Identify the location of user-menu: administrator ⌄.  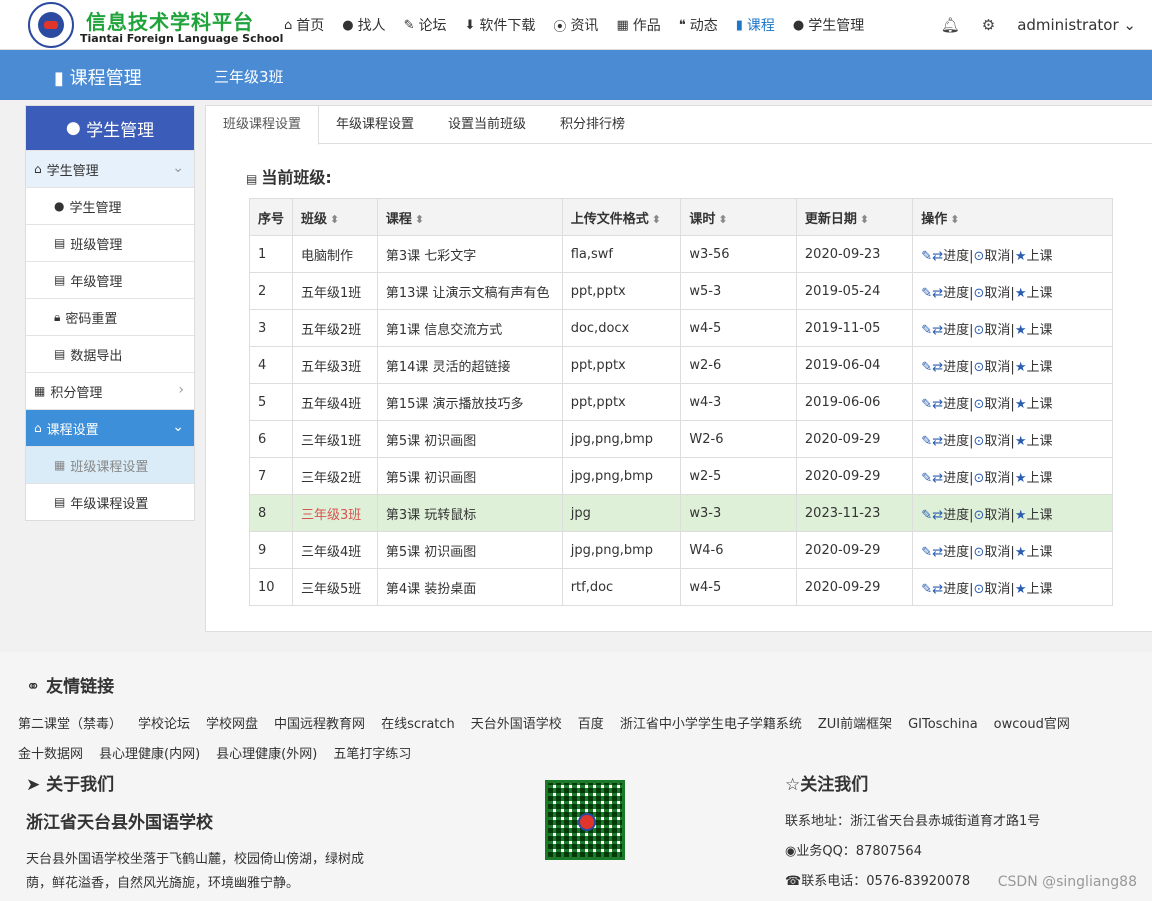
(1076, 25).